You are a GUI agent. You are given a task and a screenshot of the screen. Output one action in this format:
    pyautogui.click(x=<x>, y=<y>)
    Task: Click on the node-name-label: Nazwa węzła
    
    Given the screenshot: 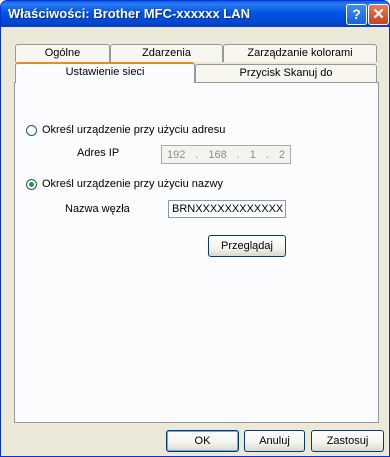 What is the action you would take?
    pyautogui.click(x=97, y=209)
    